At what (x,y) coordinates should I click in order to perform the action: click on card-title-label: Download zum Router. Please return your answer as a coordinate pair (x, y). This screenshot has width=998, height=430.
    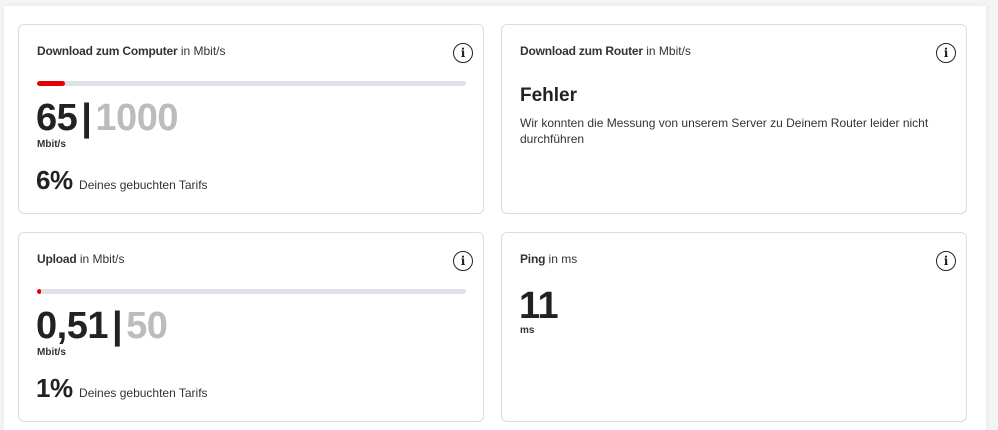
    Looking at the image, I should click on (581, 51).